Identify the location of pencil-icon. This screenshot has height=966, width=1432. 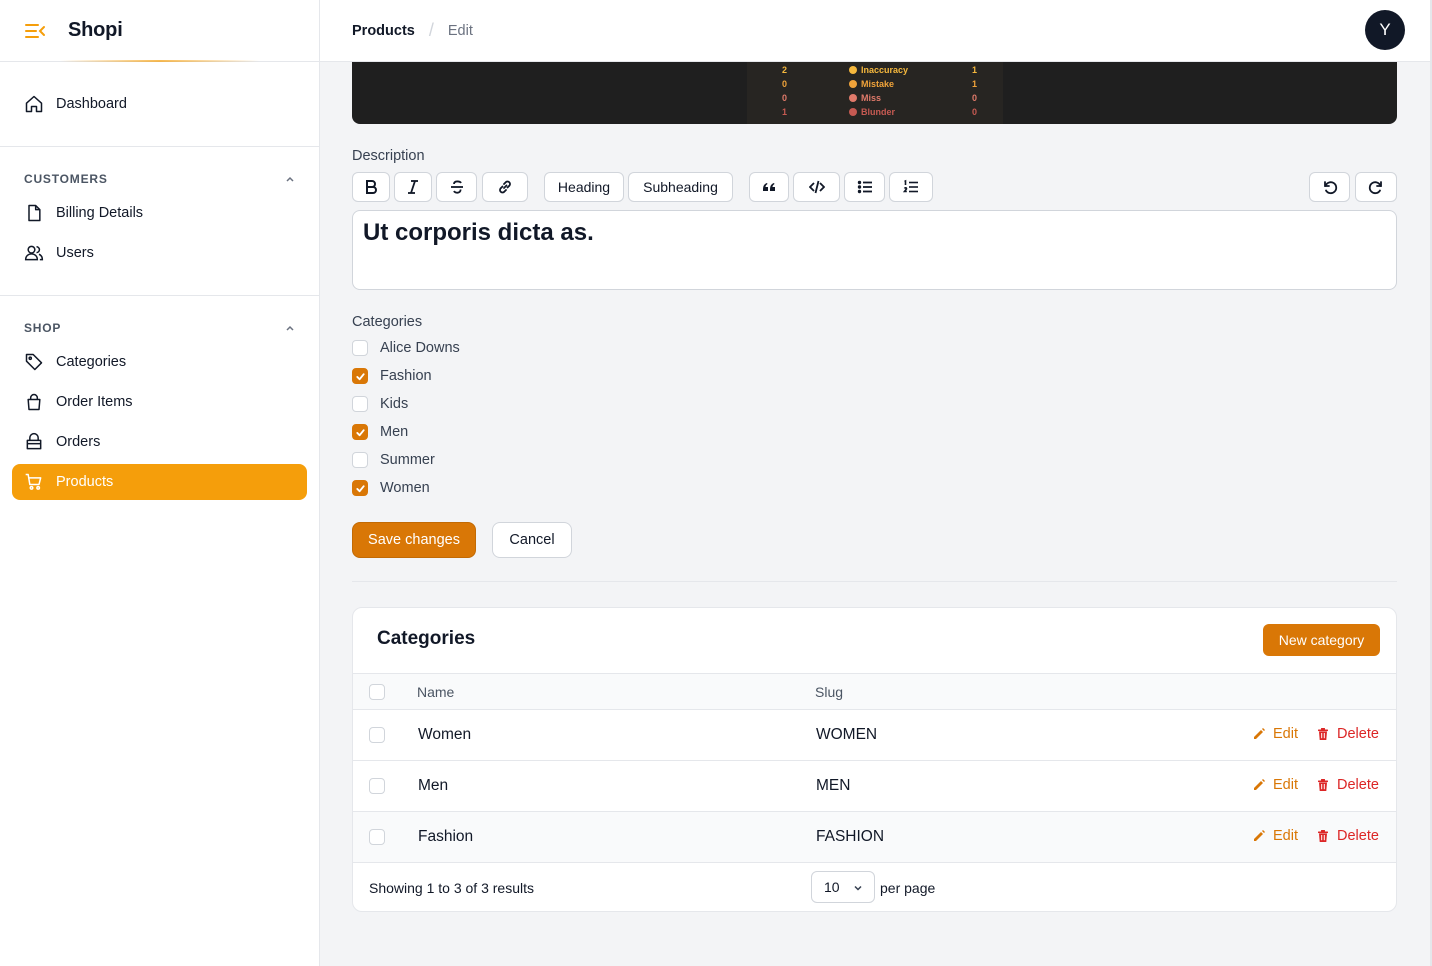
(1259, 835).